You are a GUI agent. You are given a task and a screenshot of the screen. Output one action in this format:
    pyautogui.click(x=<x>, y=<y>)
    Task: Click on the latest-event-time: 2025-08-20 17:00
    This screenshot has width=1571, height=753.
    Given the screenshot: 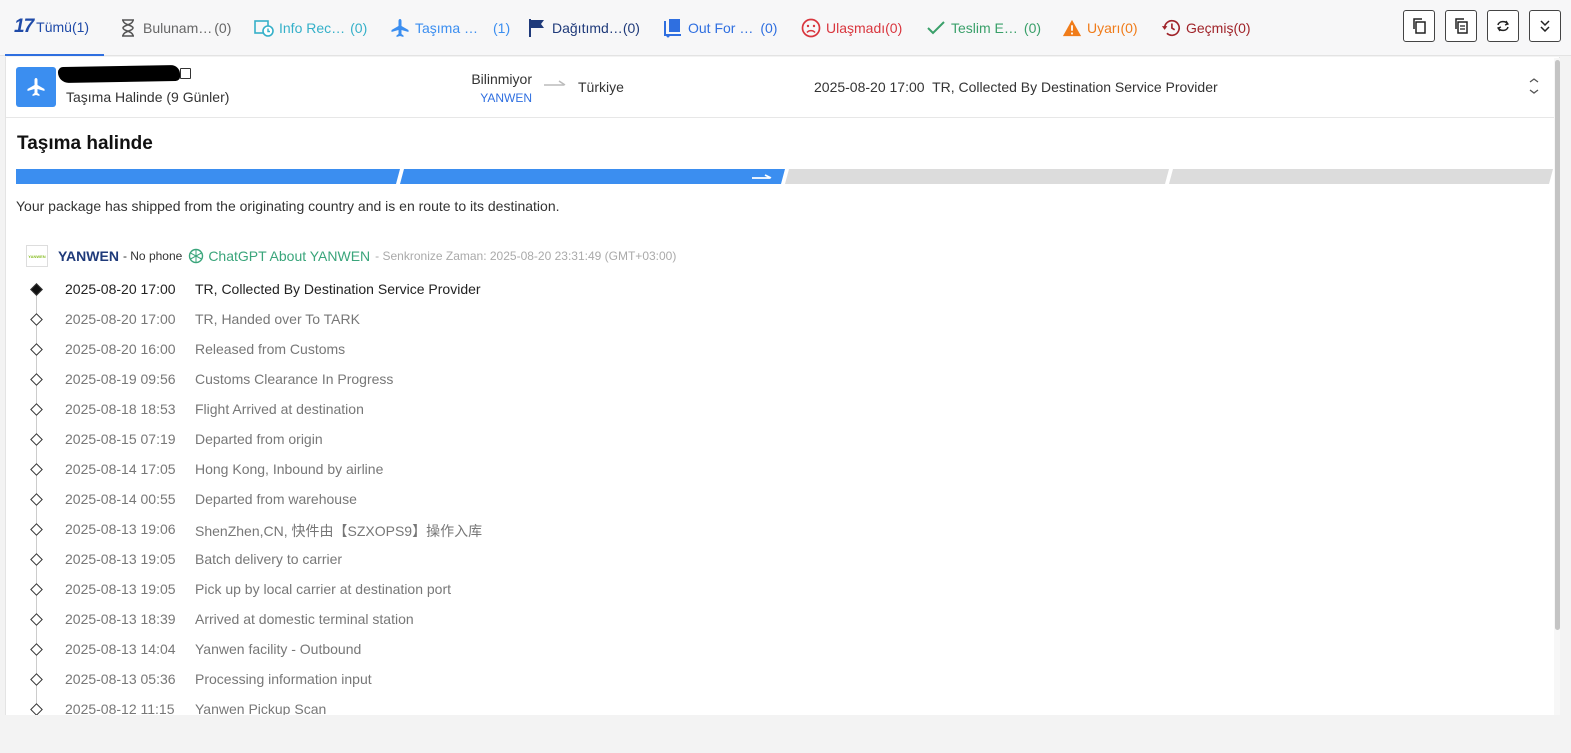 What is the action you would take?
    pyautogui.click(x=869, y=87)
    